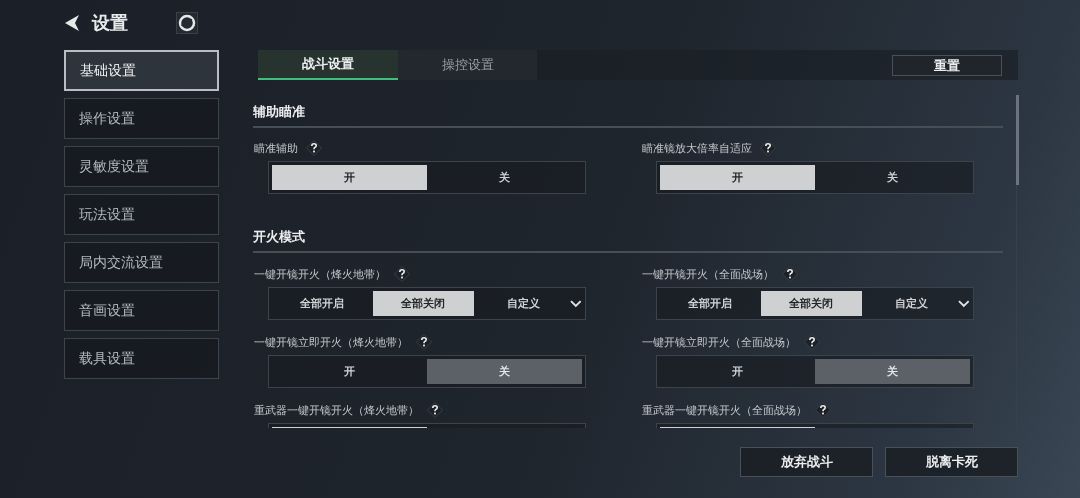 This screenshot has width=1080, height=498. I want to click on sidebar-item: 操作设置, so click(141, 118).